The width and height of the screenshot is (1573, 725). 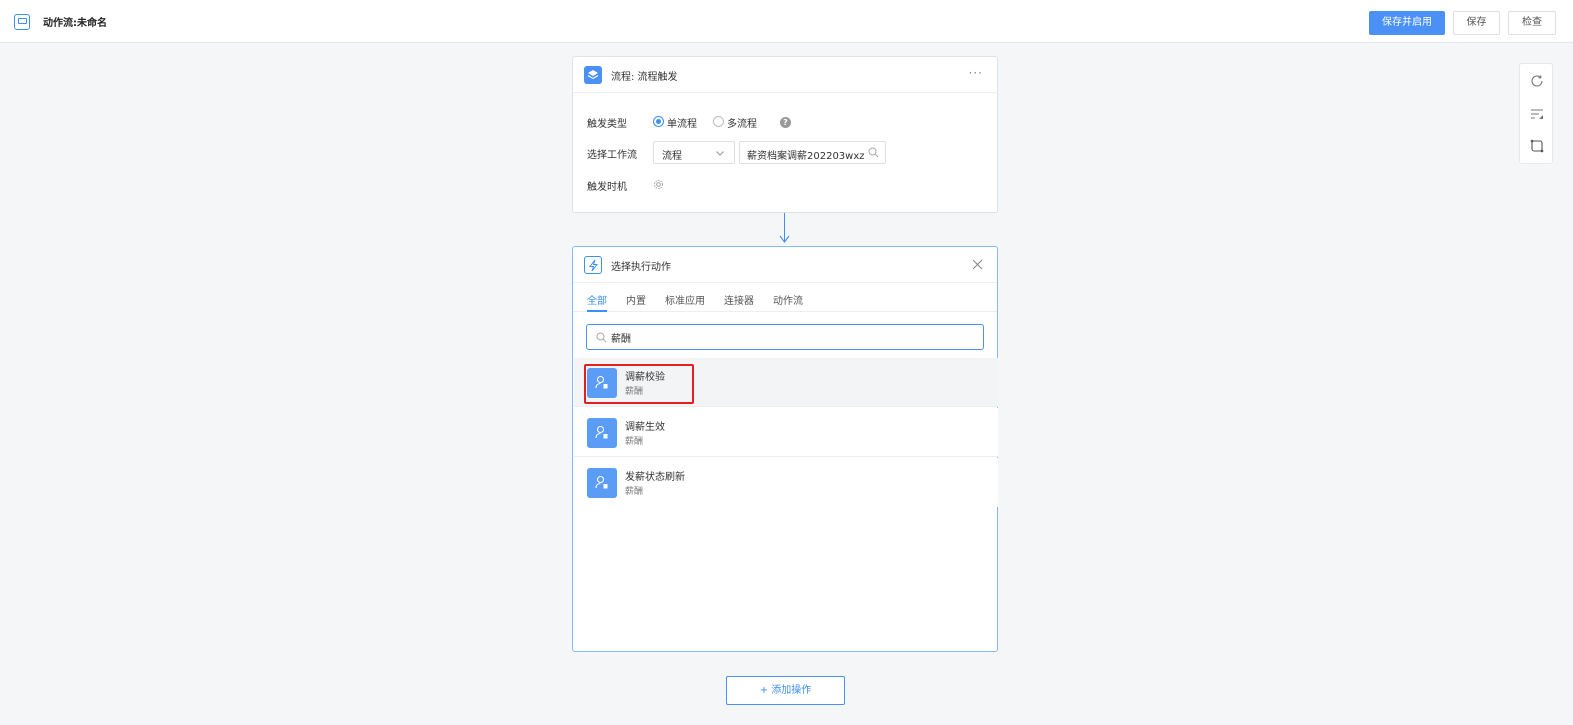 I want to click on action-tabs: 全部 内置 标准应用 连接器 动作流, so click(x=785, y=298).